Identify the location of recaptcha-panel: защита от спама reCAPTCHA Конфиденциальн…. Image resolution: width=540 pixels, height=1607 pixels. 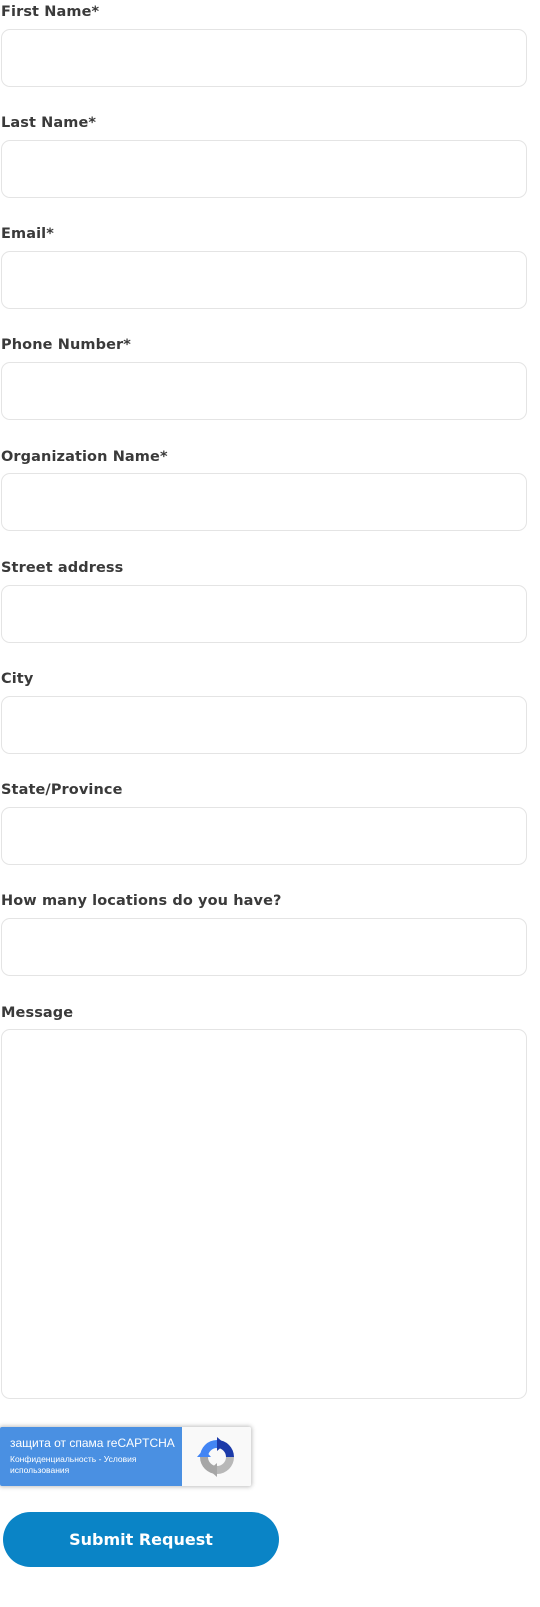
(91, 1456).